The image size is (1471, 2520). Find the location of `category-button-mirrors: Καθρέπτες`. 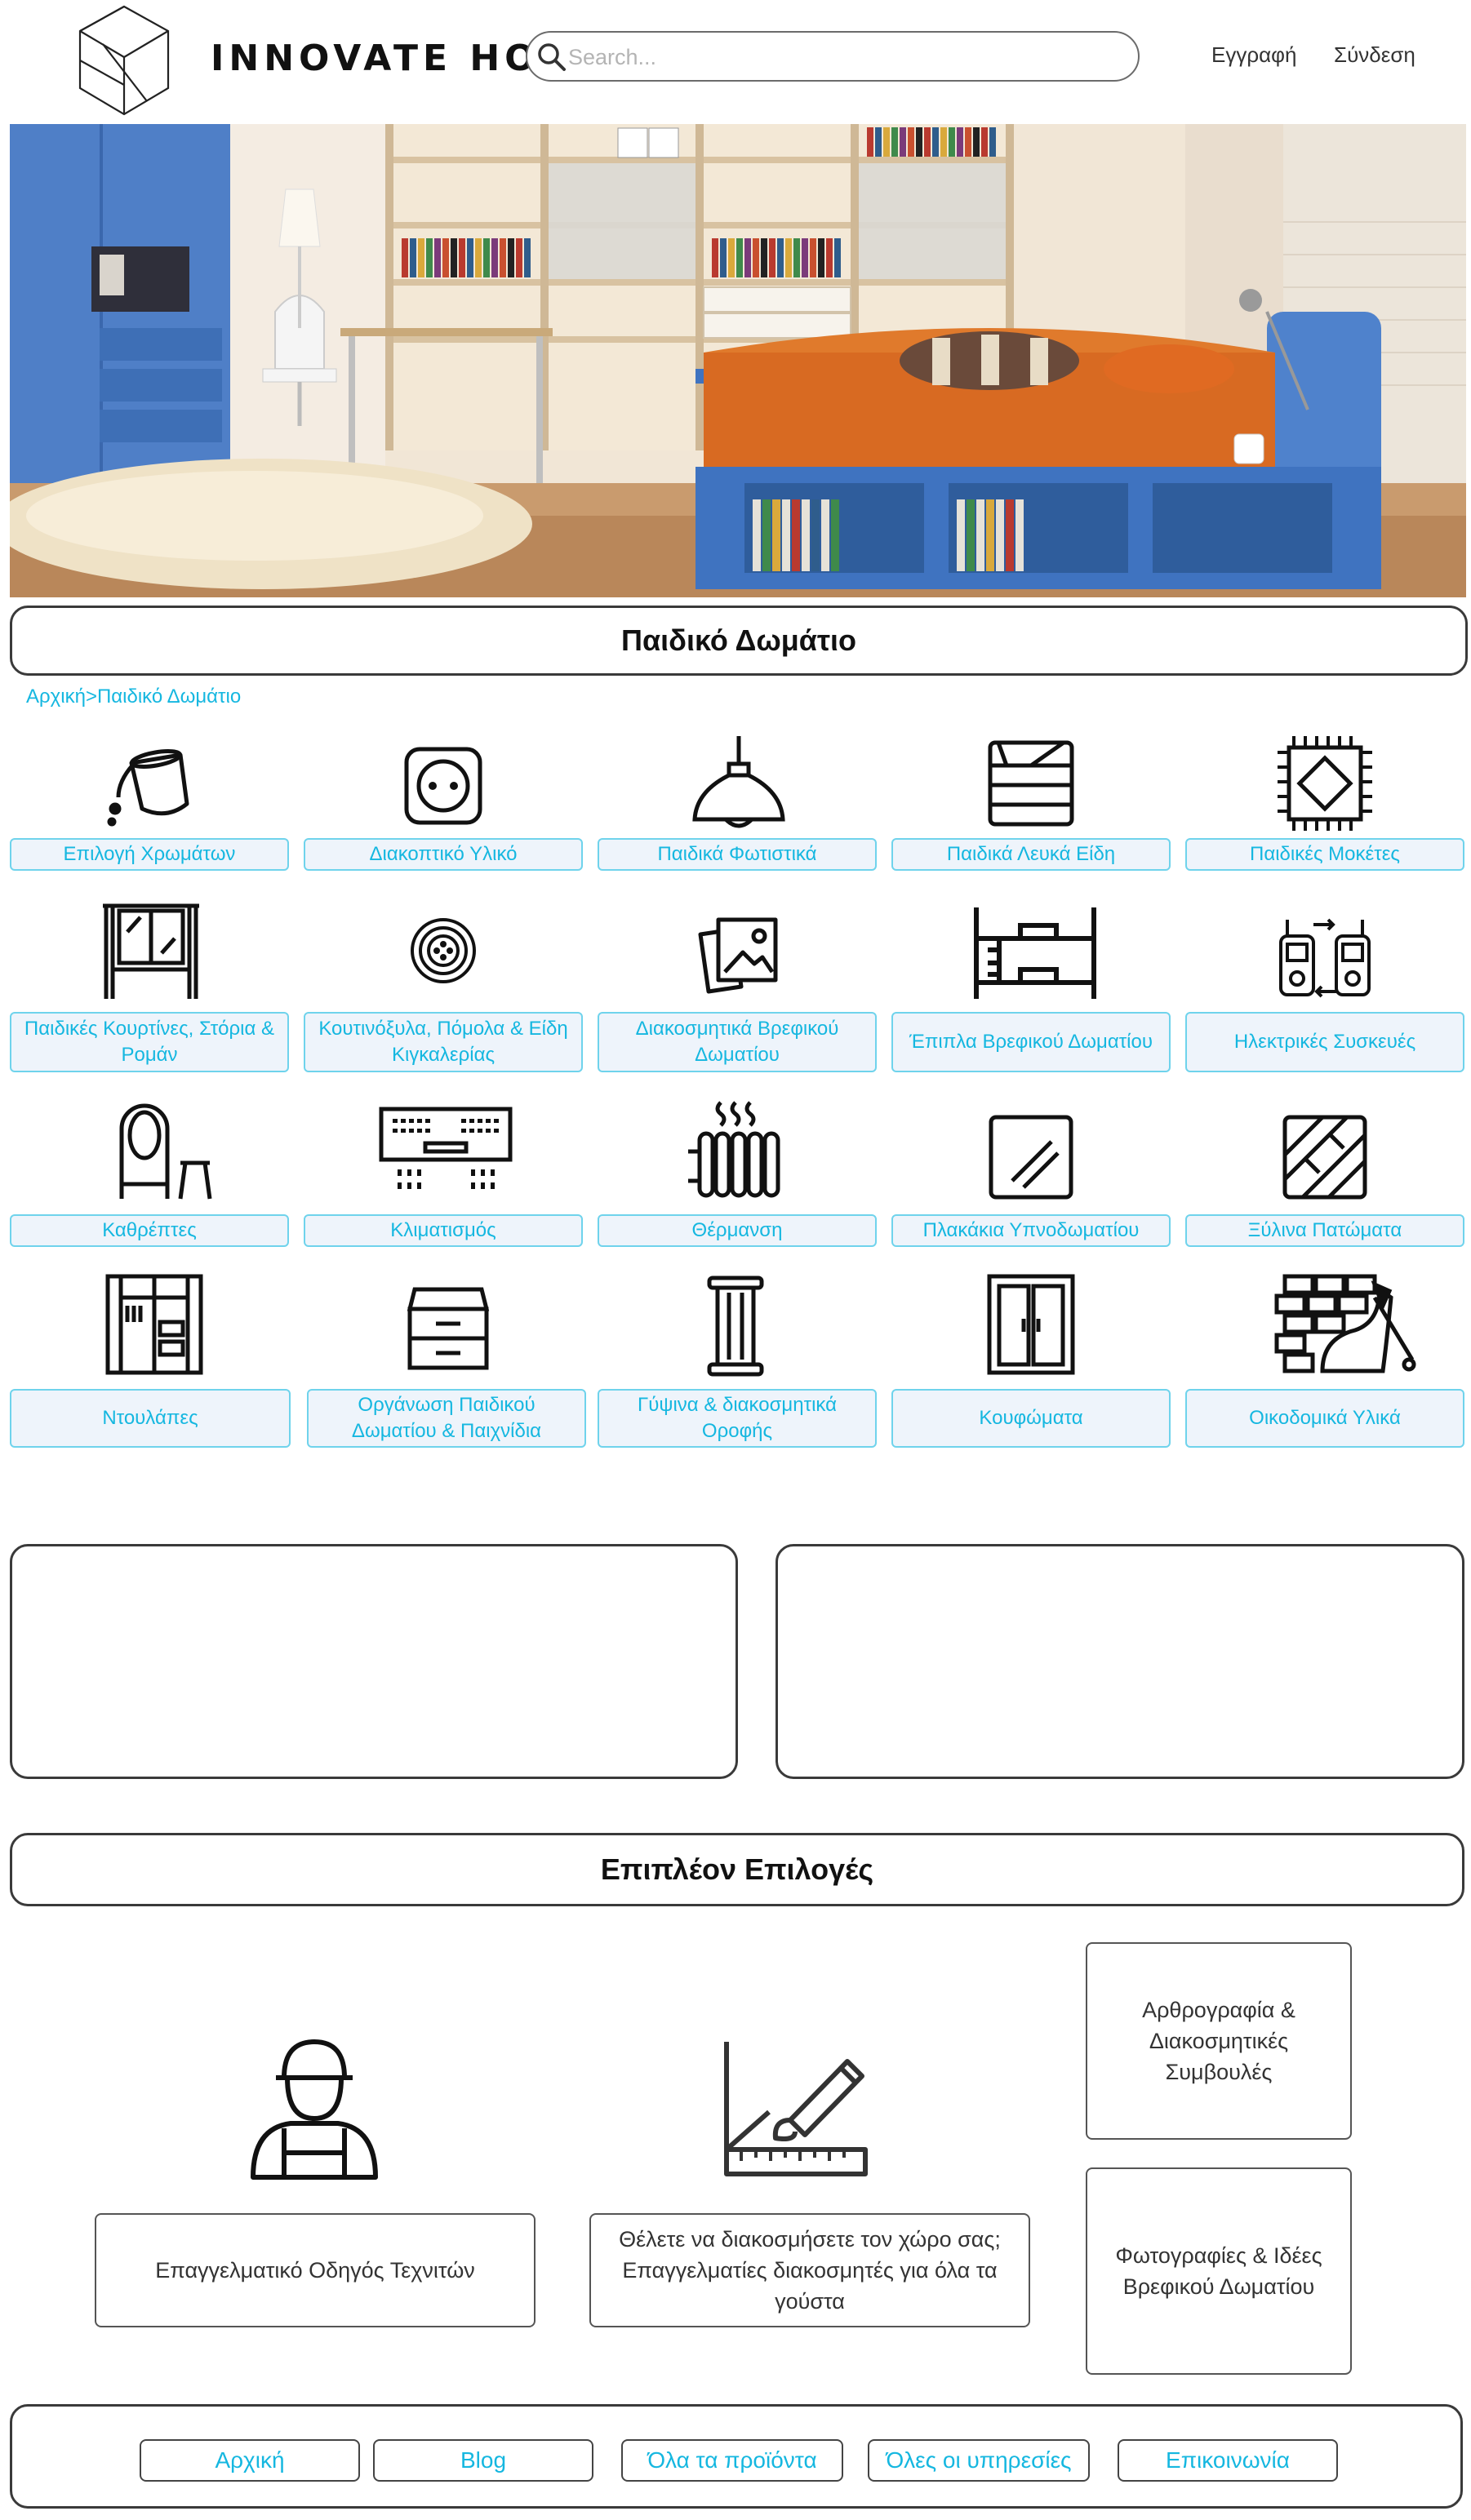

category-button-mirrors: Καθρέπτες is located at coordinates (149, 1231).